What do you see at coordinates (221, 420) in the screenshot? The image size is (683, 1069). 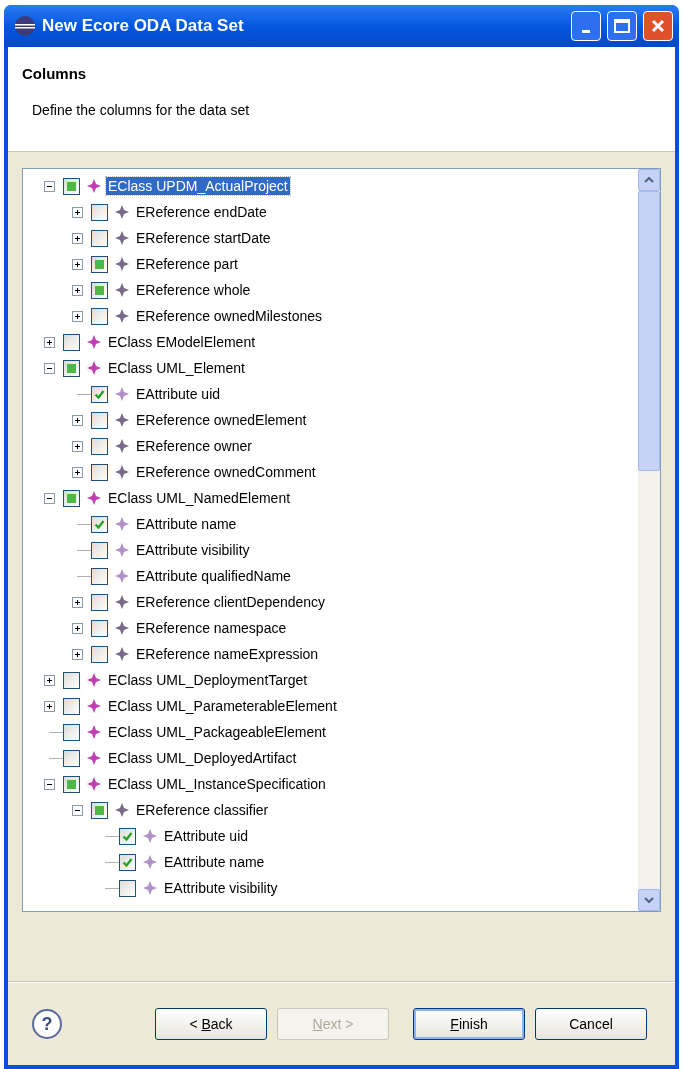 I see `tree-item: EReference ownedElement` at bounding box center [221, 420].